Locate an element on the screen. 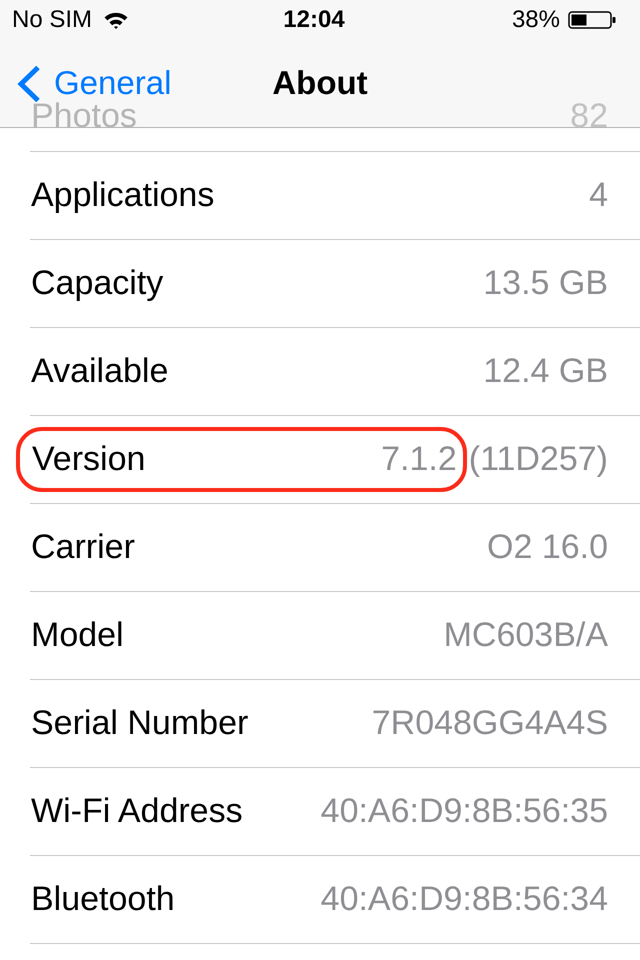  status-time: 12:04 is located at coordinates (314, 20).